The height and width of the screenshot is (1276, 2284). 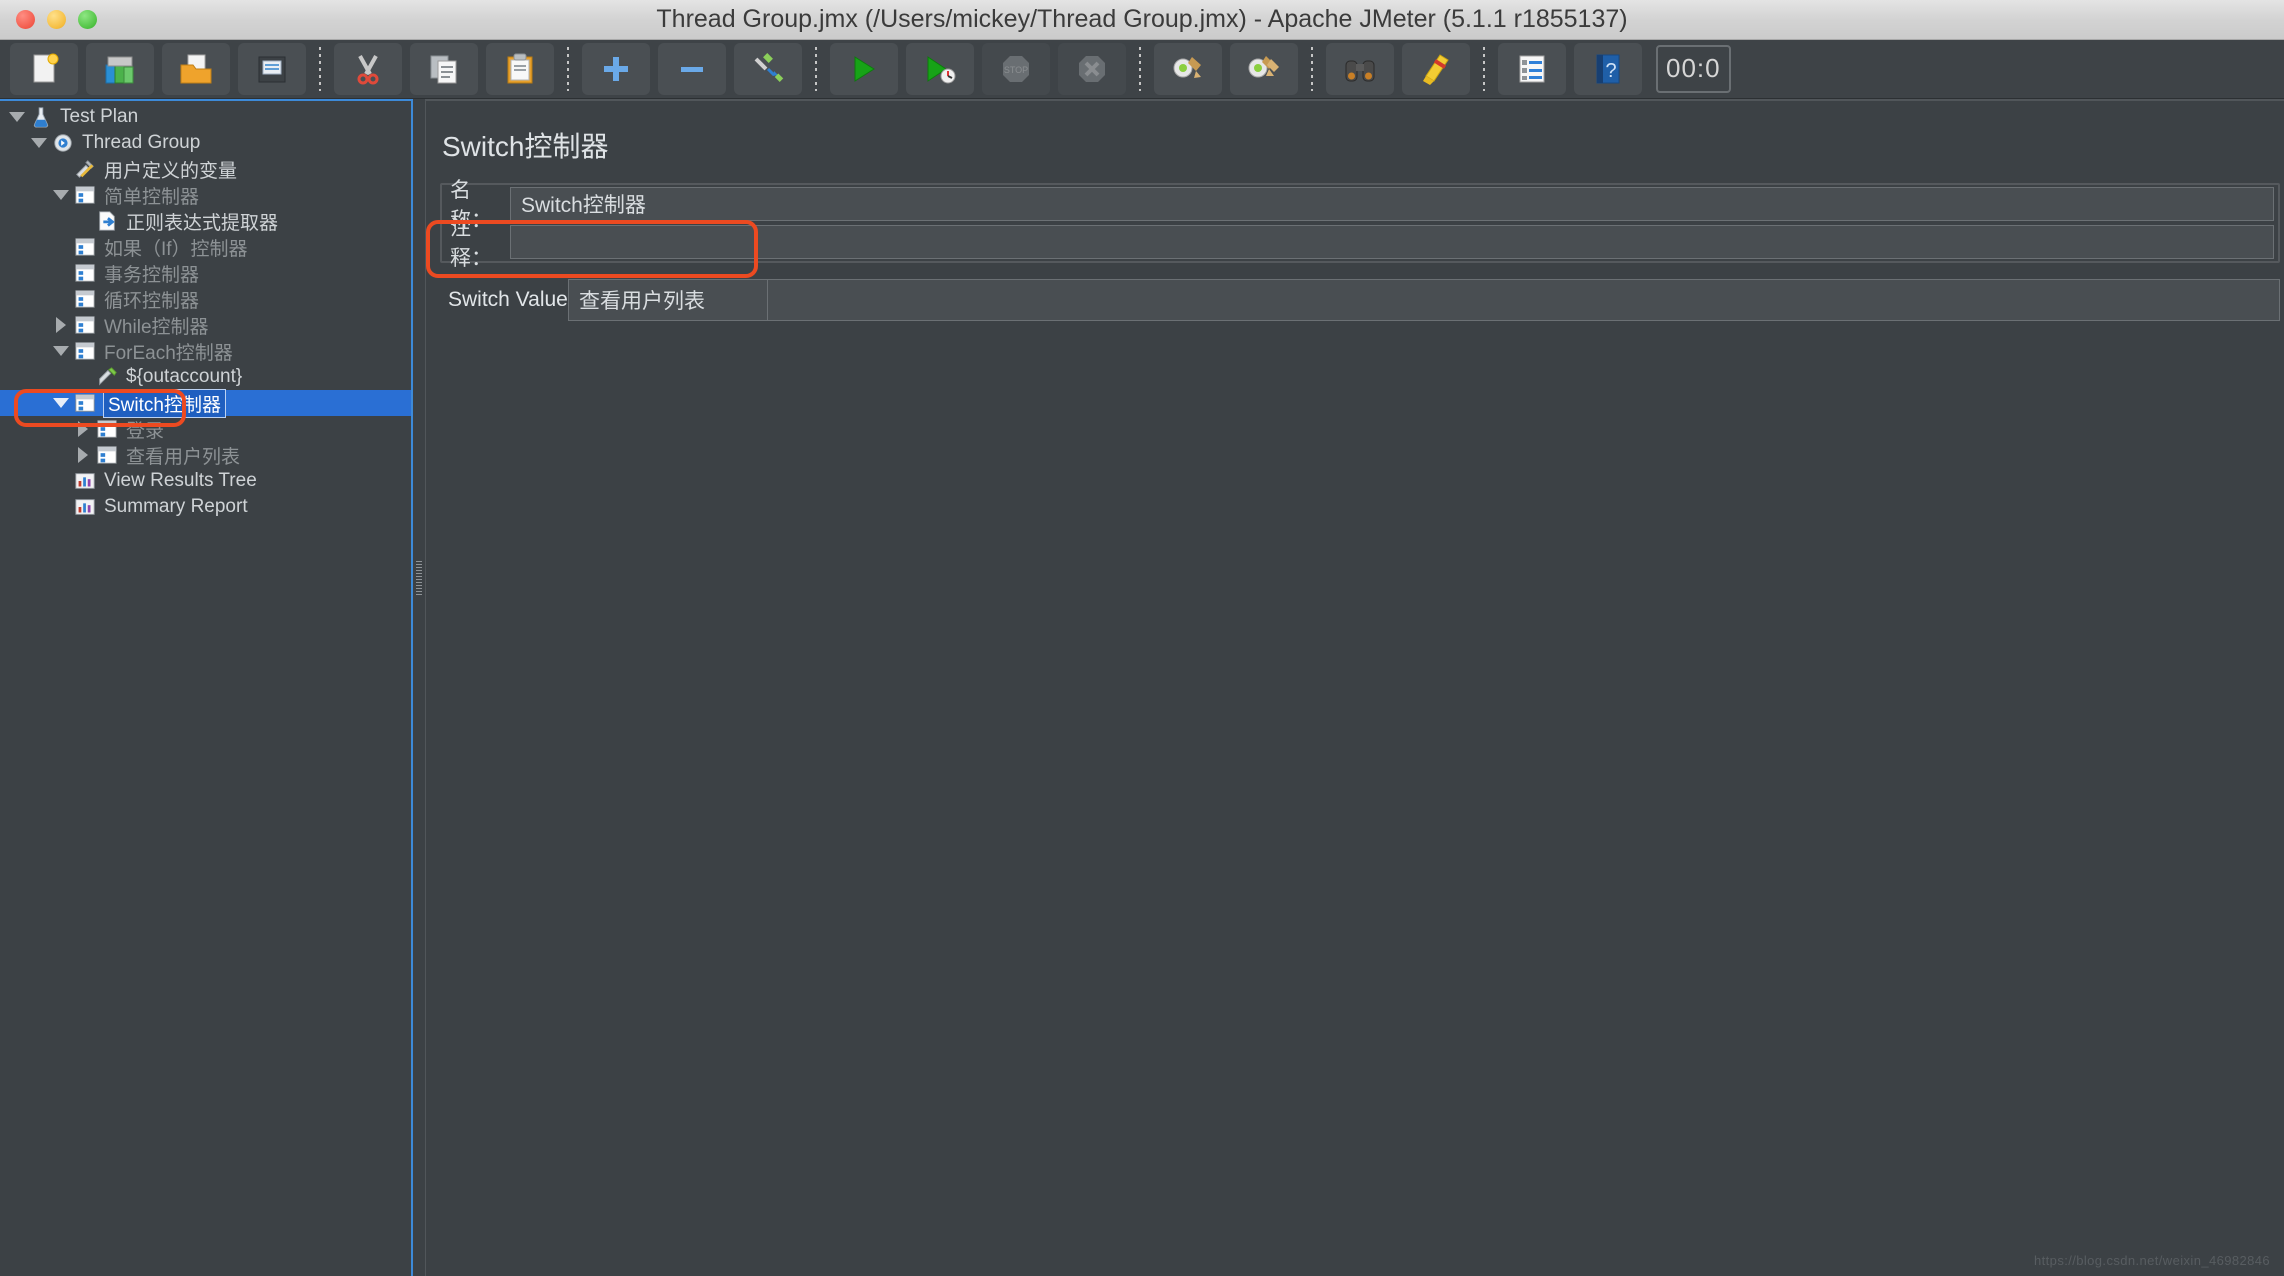 What do you see at coordinates (120, 69) in the screenshot?
I see `templates-button` at bounding box center [120, 69].